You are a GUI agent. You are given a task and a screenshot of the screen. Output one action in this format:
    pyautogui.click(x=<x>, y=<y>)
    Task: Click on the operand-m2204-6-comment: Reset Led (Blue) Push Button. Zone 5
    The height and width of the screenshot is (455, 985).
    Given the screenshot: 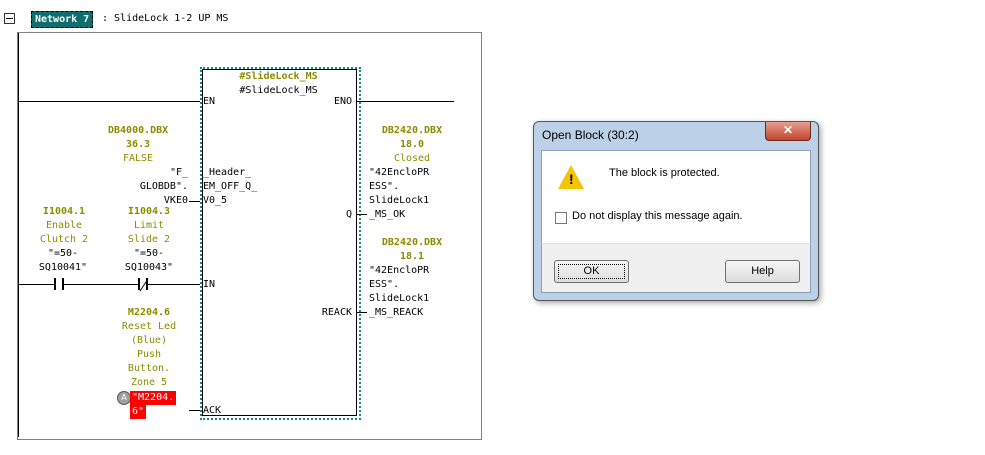 What is the action you would take?
    pyautogui.click(x=149, y=354)
    